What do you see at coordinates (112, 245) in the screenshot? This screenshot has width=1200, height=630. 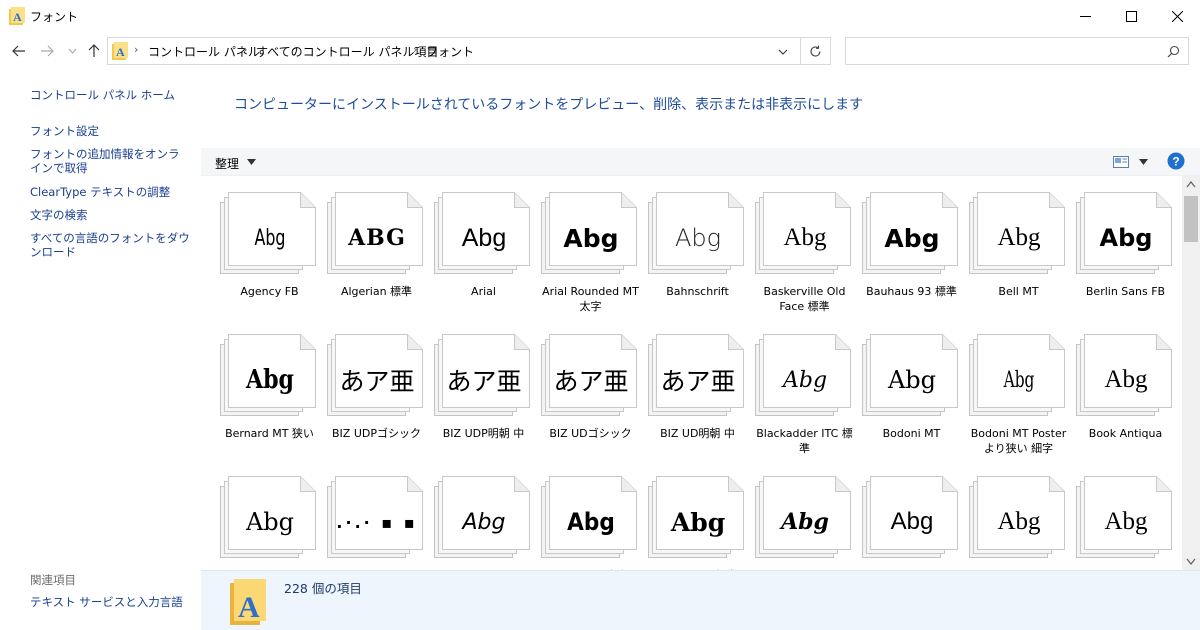 I see `download-all-languages-link: すべての言語のフォントをダウンロード` at bounding box center [112, 245].